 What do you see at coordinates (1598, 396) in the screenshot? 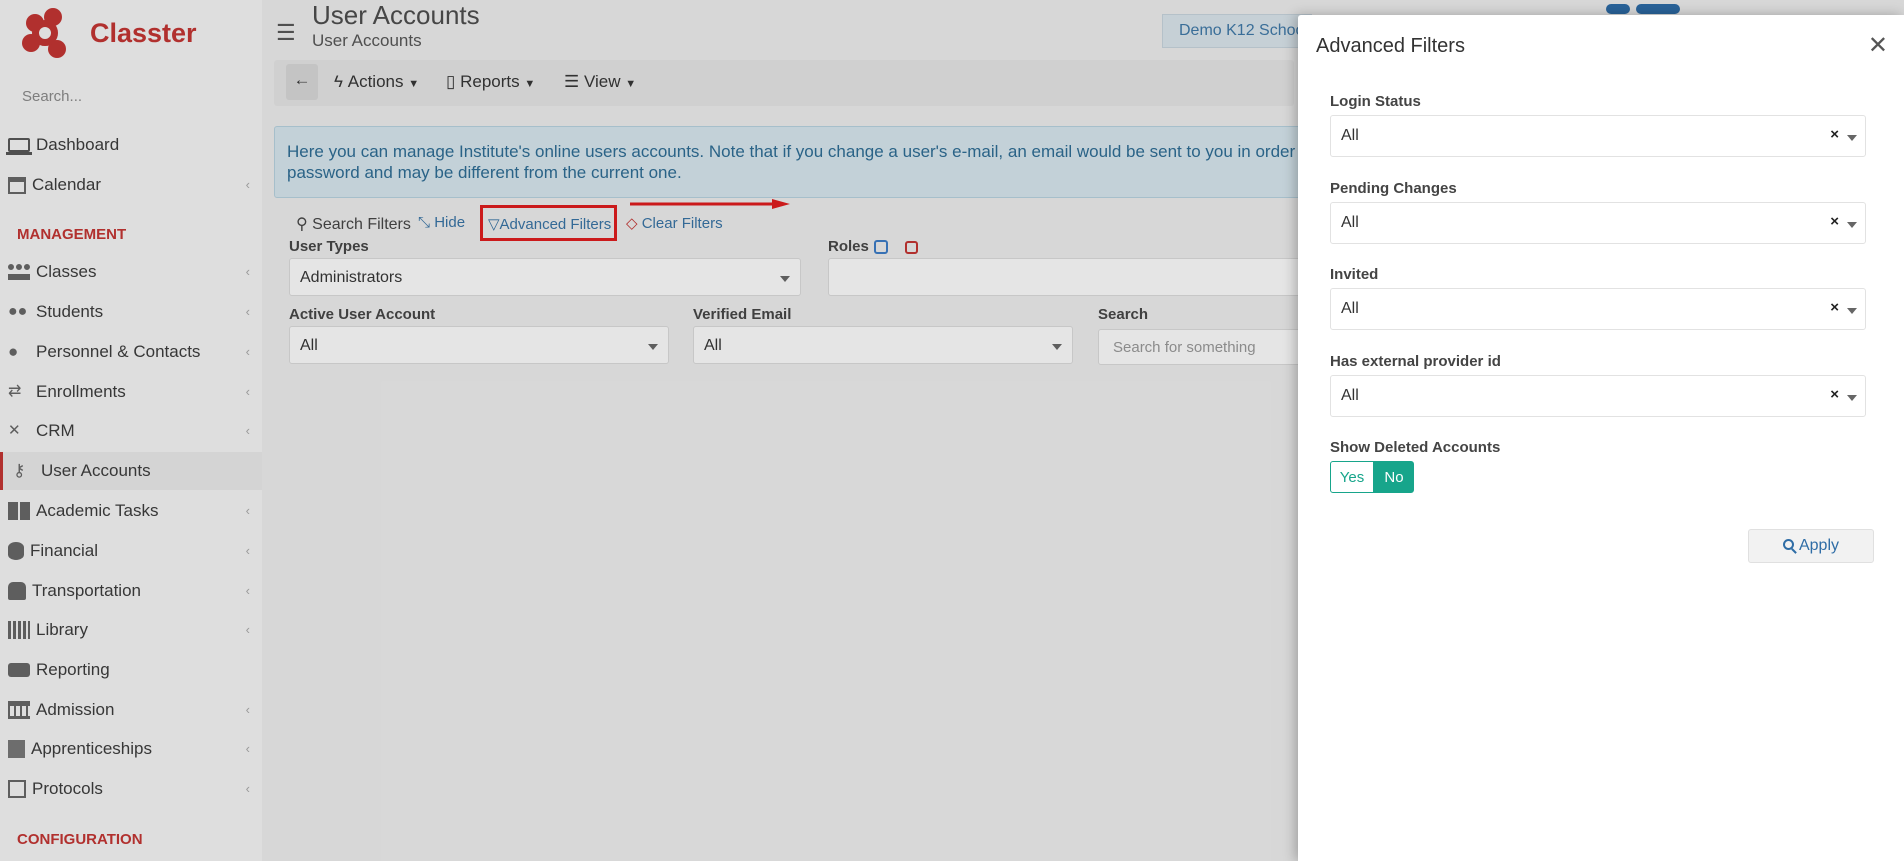
I see `external-provider-select: All ×` at bounding box center [1598, 396].